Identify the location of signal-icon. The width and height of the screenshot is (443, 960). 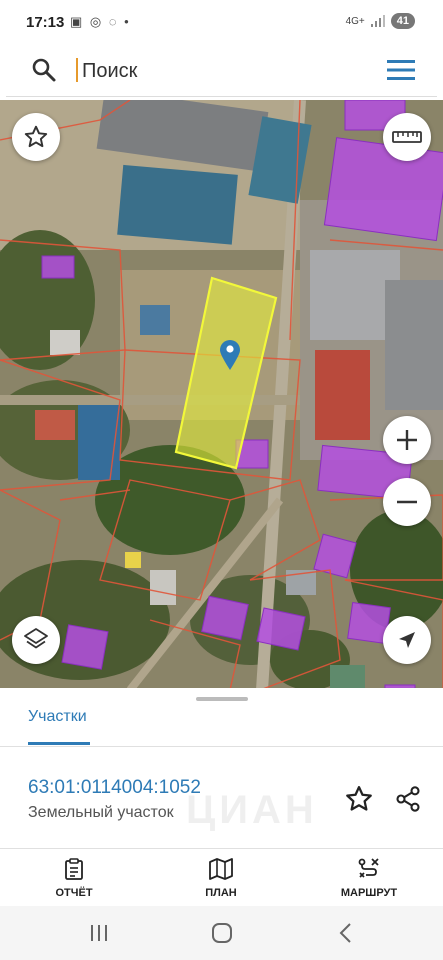
(377, 21).